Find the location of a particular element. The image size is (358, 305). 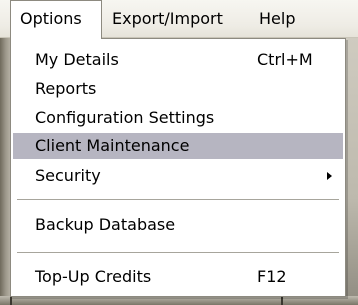

menu-bar: Options Export/Import Help is located at coordinates (179, 19).